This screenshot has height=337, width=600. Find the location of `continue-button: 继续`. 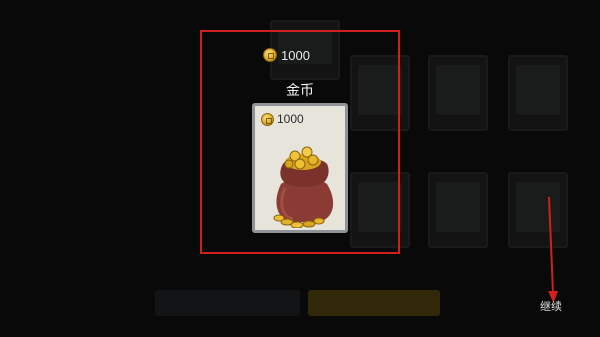

continue-button: 继续 is located at coordinates (551, 306).